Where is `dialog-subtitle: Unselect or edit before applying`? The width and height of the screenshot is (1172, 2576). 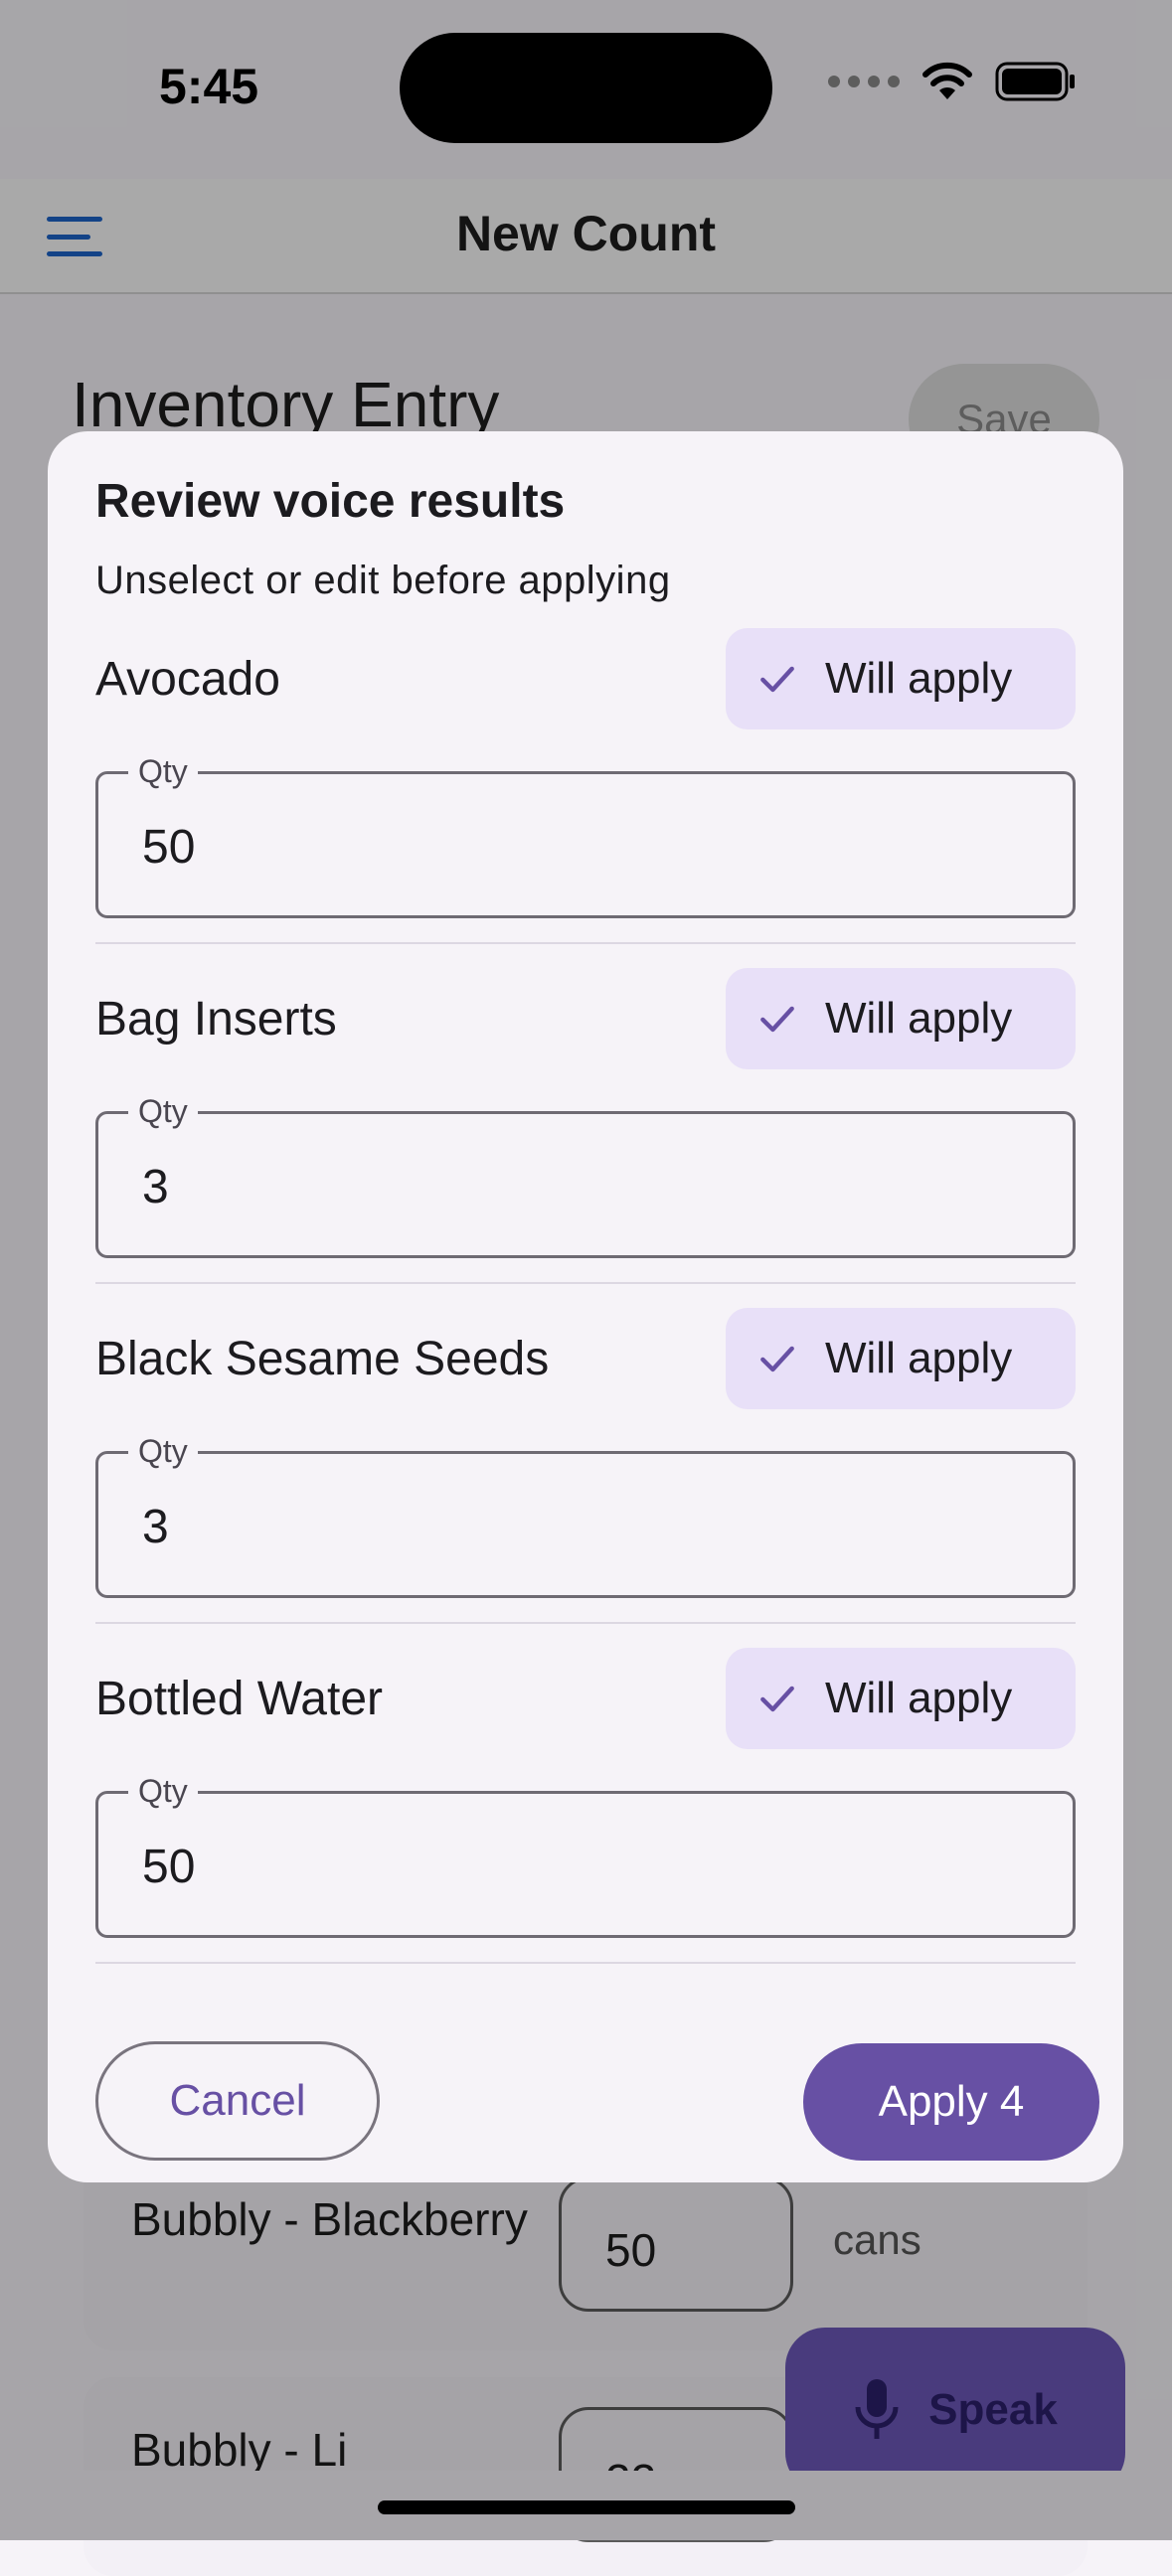
dialog-subtitle: Unselect or edit before applying is located at coordinates (383, 580).